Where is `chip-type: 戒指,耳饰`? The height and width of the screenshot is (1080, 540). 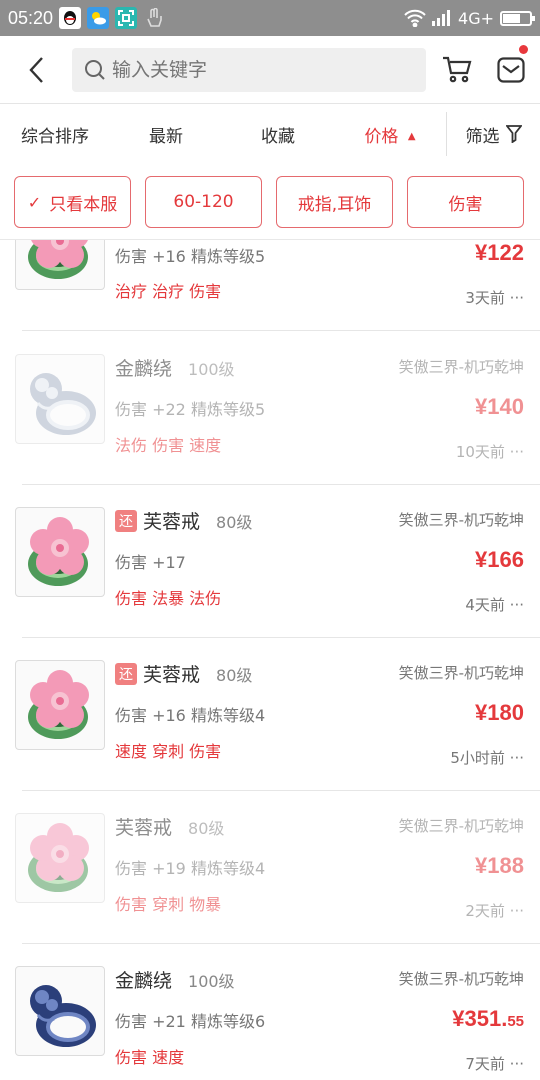
chip-type: 戒指,耳饰 is located at coordinates (334, 202).